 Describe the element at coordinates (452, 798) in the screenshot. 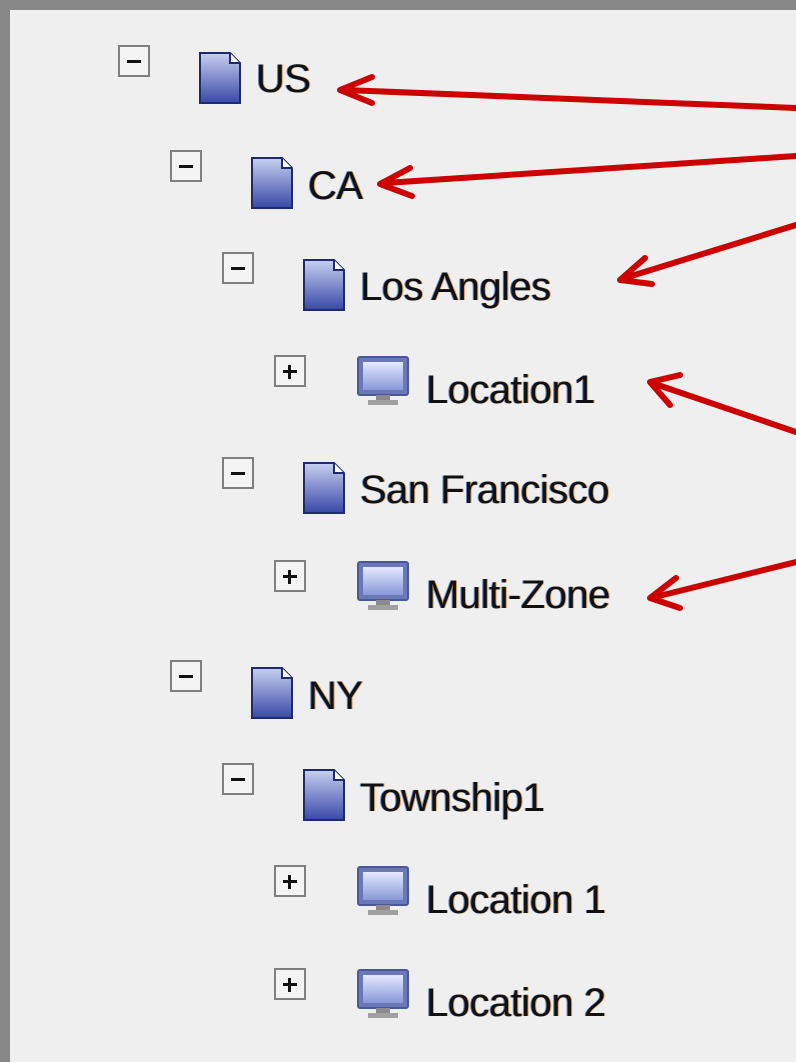

I see `tree-node-label: Township1` at that location.